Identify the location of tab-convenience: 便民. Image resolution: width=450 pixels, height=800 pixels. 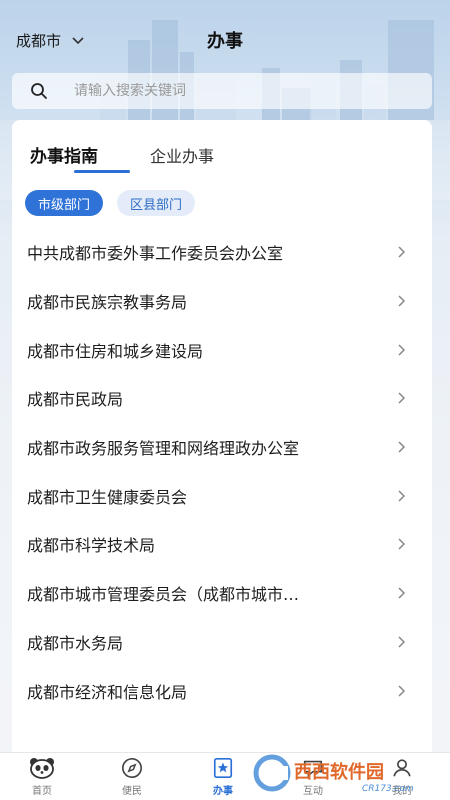
(132, 777).